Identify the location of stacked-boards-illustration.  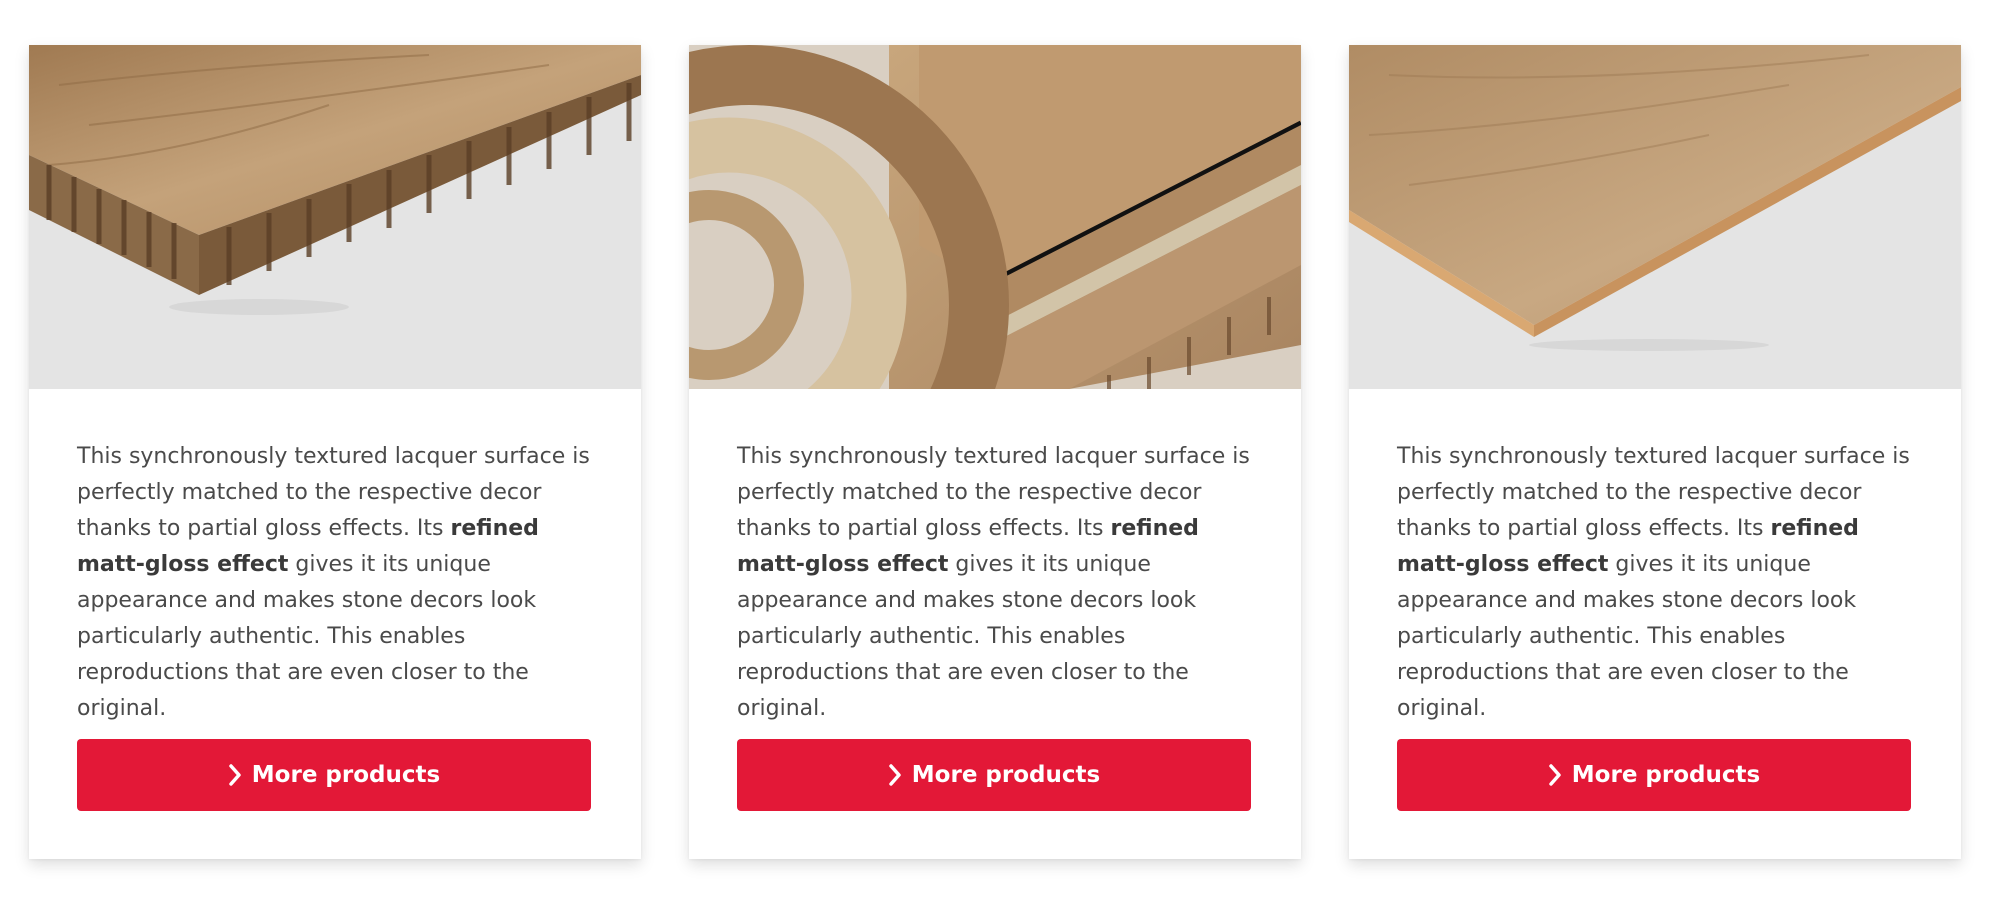
(995, 217).